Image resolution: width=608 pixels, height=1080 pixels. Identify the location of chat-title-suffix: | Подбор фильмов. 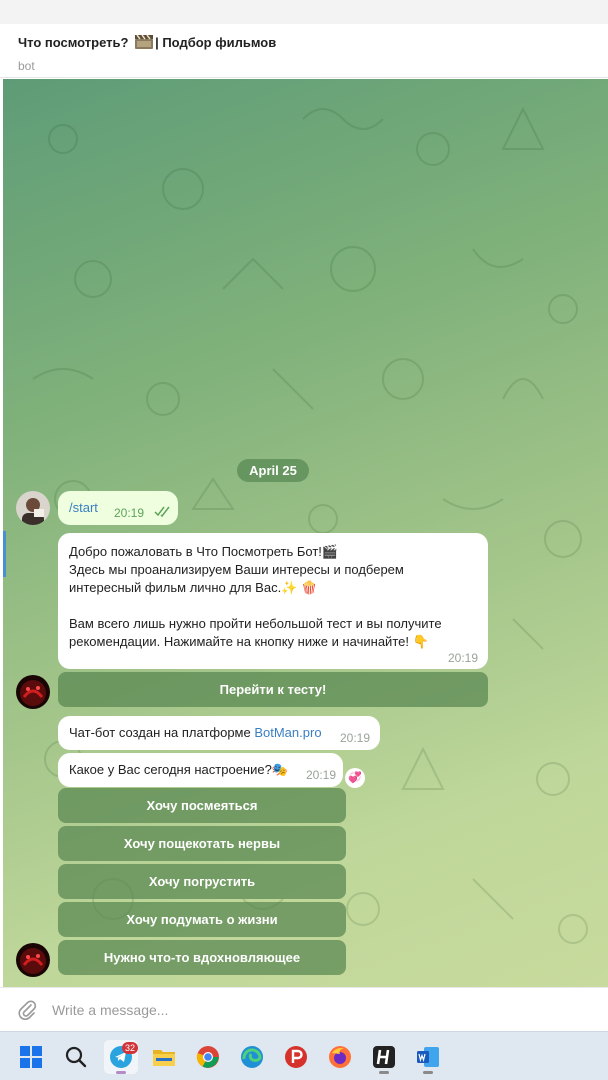
(216, 42).